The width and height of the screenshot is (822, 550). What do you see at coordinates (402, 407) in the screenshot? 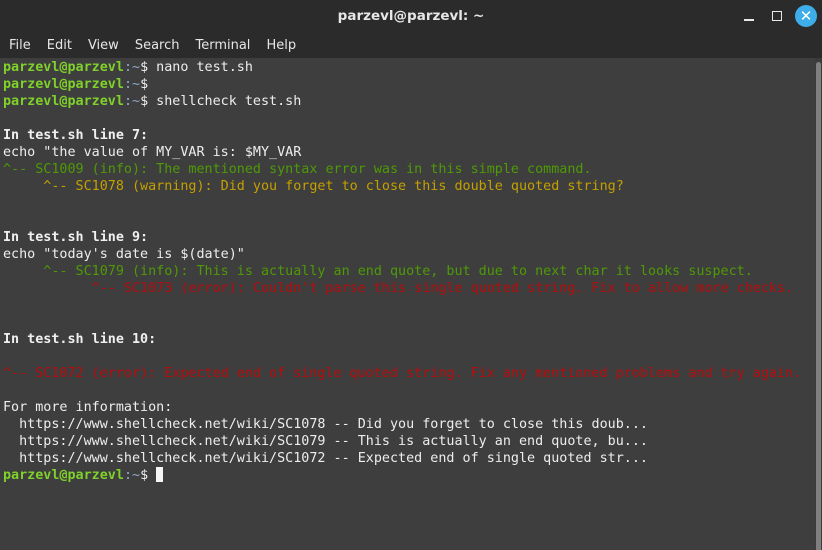
I see `output-line: For more information:` at bounding box center [402, 407].